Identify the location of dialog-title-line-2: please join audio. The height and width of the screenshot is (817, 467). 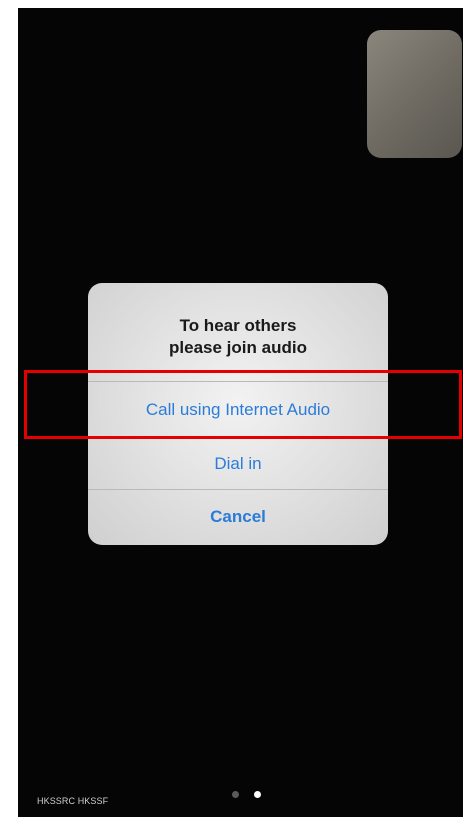
(238, 347).